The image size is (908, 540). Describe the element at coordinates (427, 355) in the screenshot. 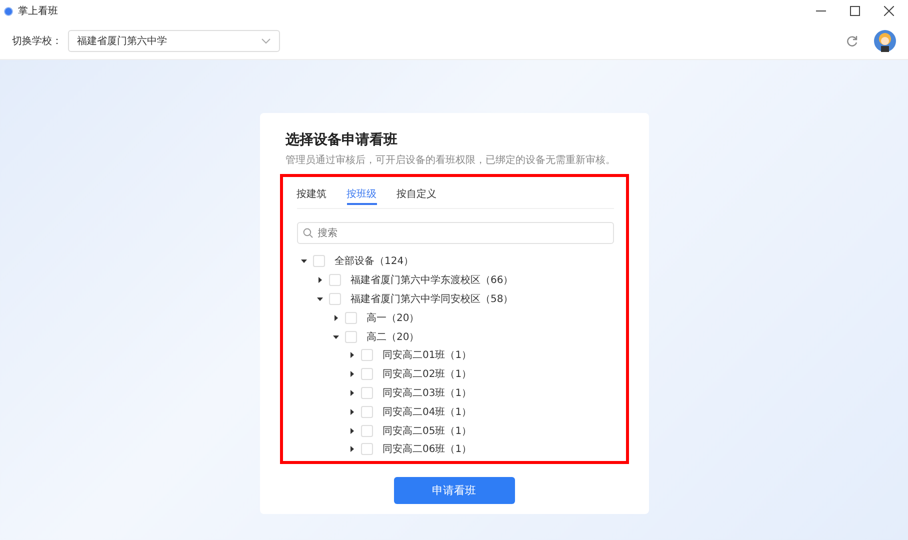

I see `tree-item-label: 同安高二01班（1）` at that location.